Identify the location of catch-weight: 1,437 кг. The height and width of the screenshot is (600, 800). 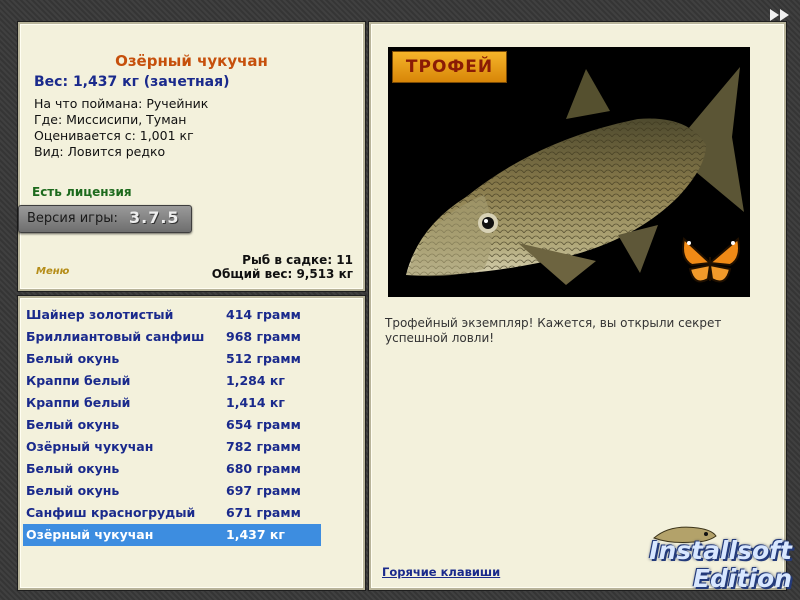
(255, 534).